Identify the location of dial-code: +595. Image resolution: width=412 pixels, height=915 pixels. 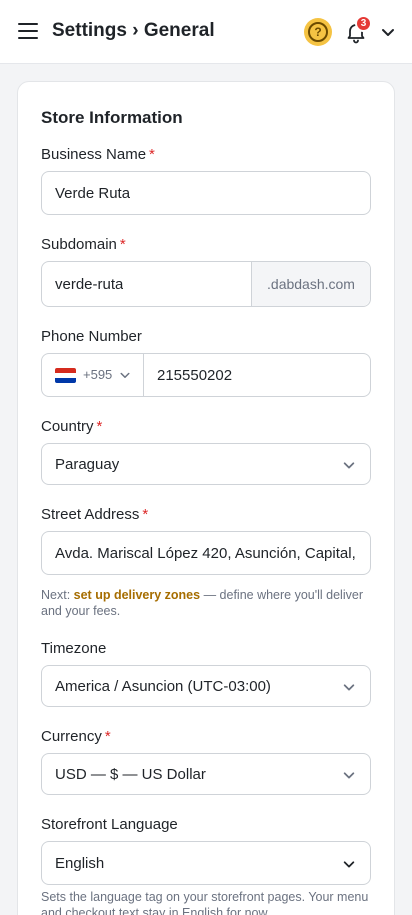
(98, 374).